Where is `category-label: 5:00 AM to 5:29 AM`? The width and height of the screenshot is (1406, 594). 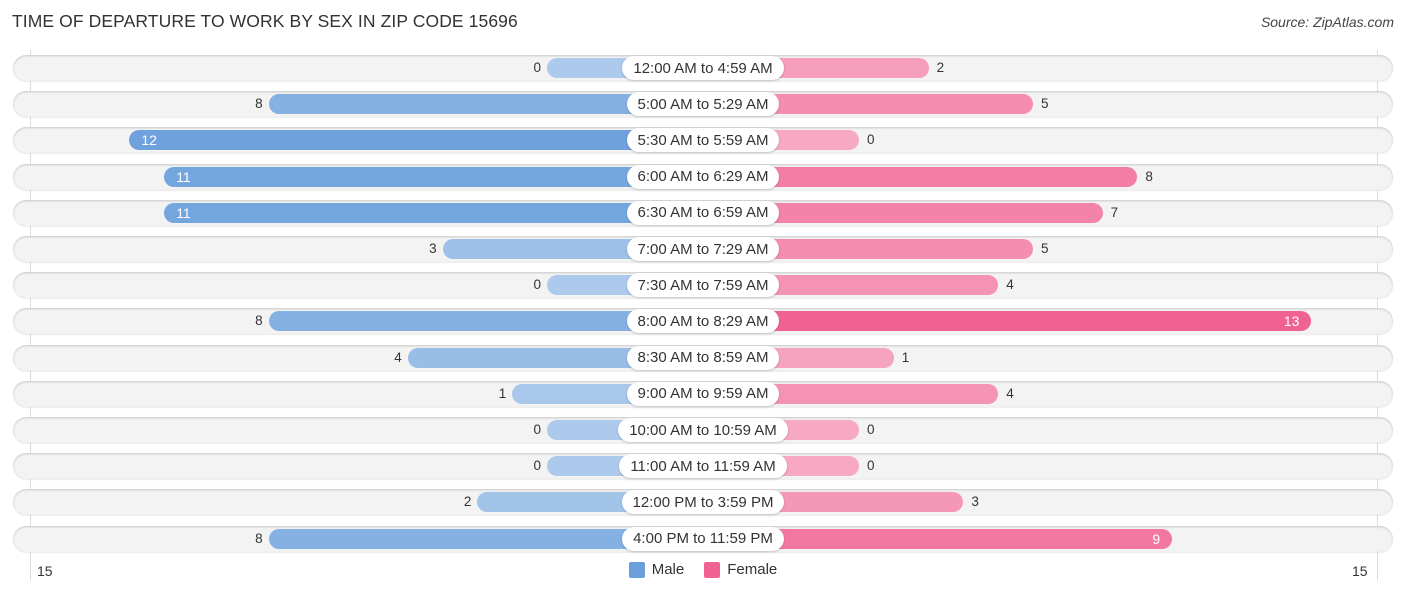 category-label: 5:00 AM to 5:29 AM is located at coordinates (703, 104).